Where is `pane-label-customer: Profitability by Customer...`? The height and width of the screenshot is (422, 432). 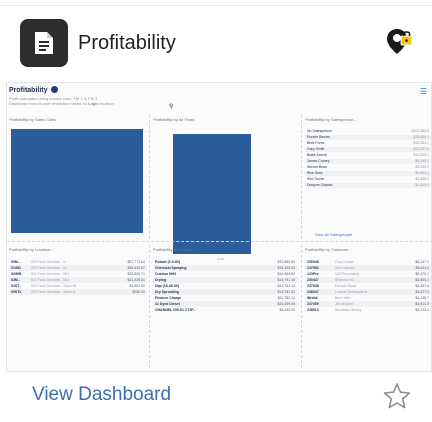
pane-label-customer: Profitability by Customer... is located at coordinates (328, 249).